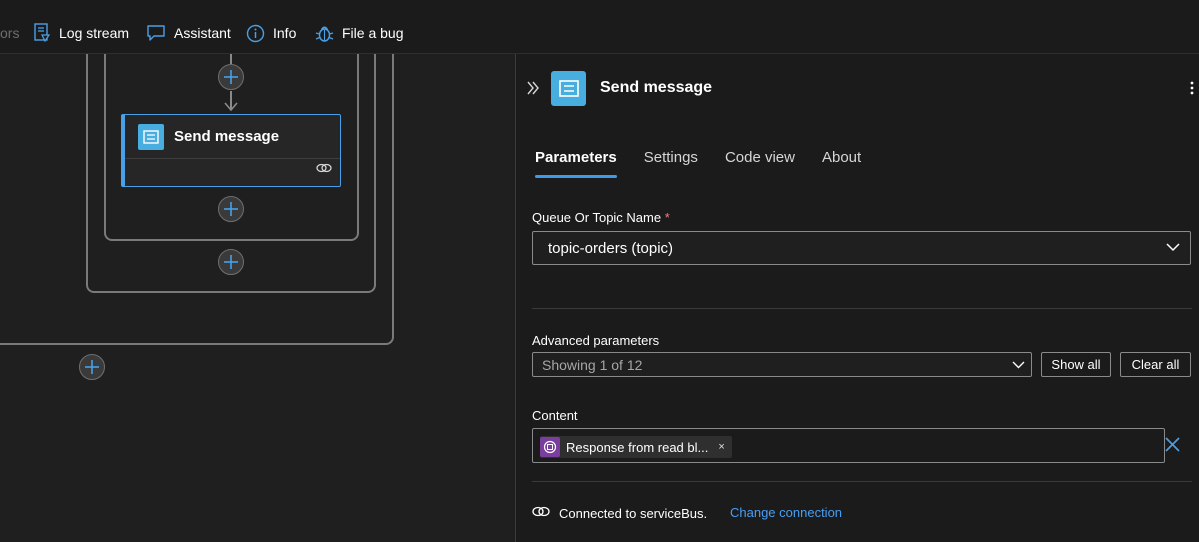  I want to click on arrow-down-icon, so click(231, 107).